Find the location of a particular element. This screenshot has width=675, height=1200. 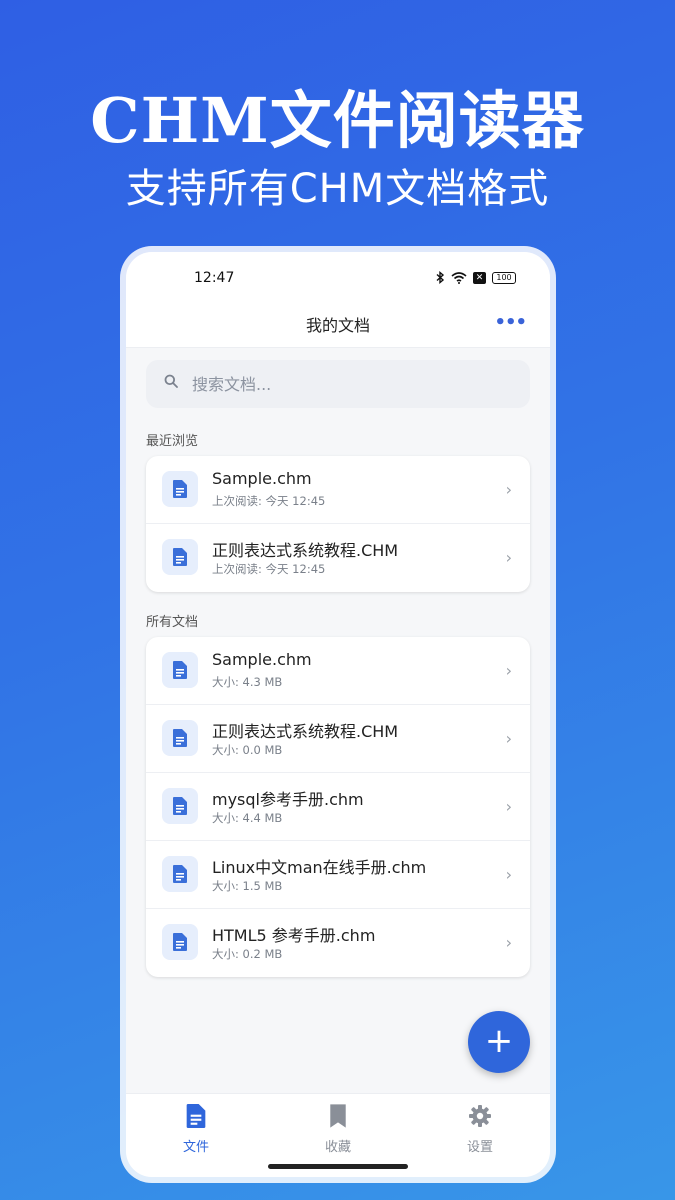

bookmark-icon is located at coordinates (338, 1116).